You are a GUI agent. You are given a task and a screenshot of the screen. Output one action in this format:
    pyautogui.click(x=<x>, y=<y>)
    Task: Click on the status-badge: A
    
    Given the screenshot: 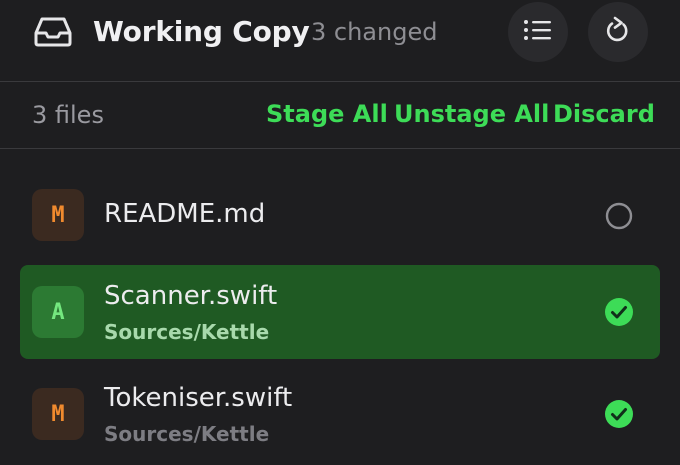 What is the action you would take?
    pyautogui.click(x=58, y=312)
    